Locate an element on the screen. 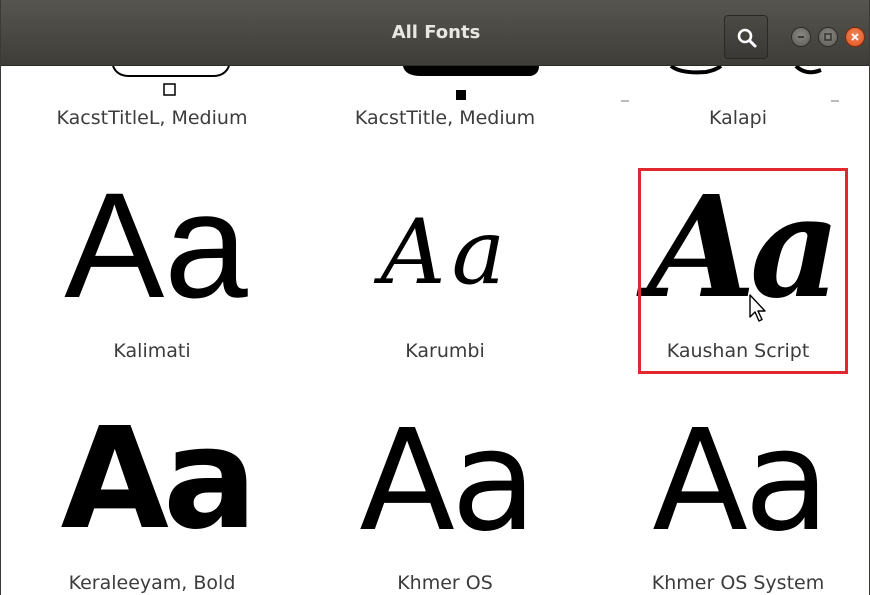 Image resolution: width=870 pixels, height=595 pixels. font-name-label: Keraleeyam, Bold is located at coordinates (152, 583).